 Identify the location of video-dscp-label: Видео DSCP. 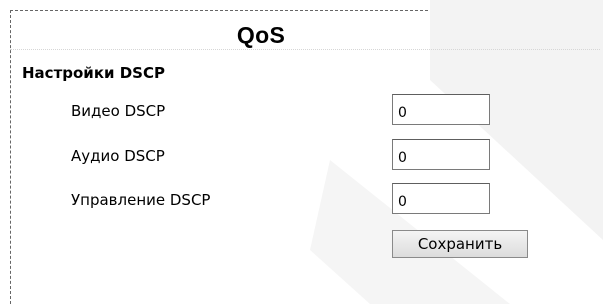
(118, 111).